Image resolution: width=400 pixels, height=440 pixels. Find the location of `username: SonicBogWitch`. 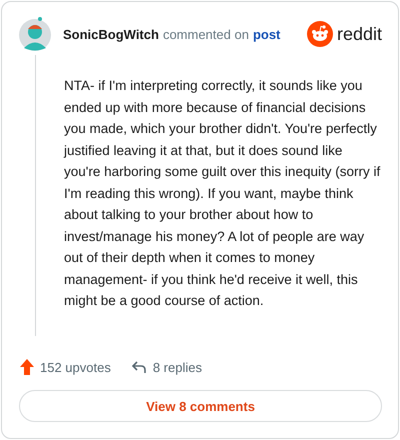

username: SonicBogWitch is located at coordinates (111, 34).